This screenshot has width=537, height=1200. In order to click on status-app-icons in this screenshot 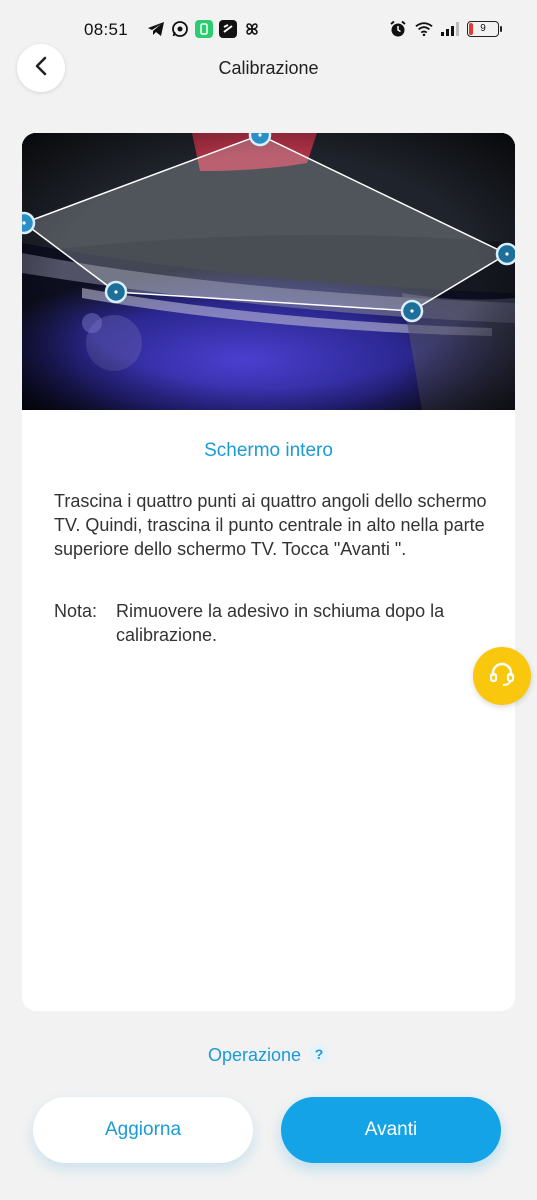, I will do `click(204, 29)`.